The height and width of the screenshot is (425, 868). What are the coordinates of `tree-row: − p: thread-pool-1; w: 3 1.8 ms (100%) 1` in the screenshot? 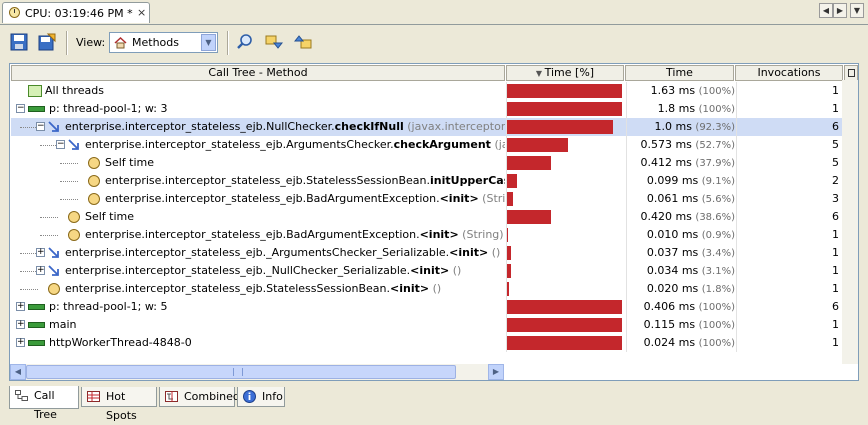 It's located at (427, 109).